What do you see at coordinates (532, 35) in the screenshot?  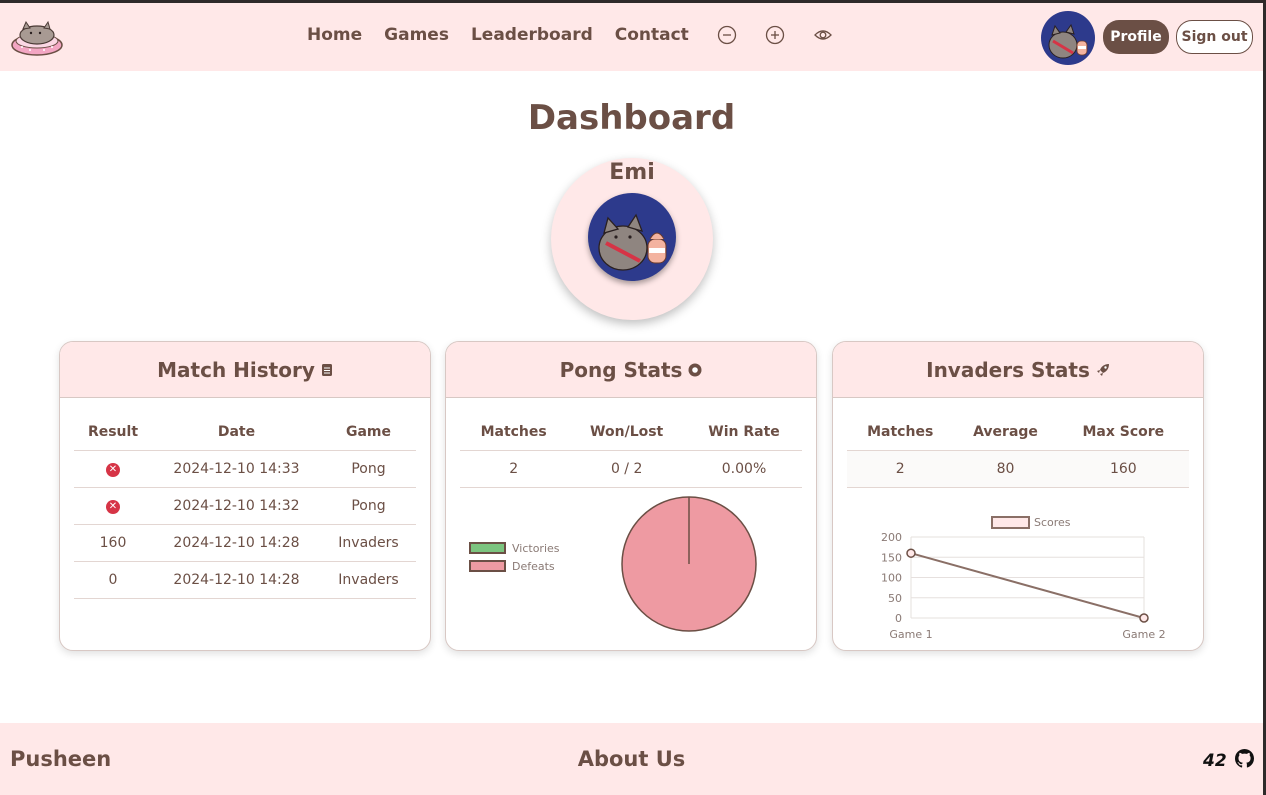 I see `nav-link-leaderboard: Leaderboard` at bounding box center [532, 35].